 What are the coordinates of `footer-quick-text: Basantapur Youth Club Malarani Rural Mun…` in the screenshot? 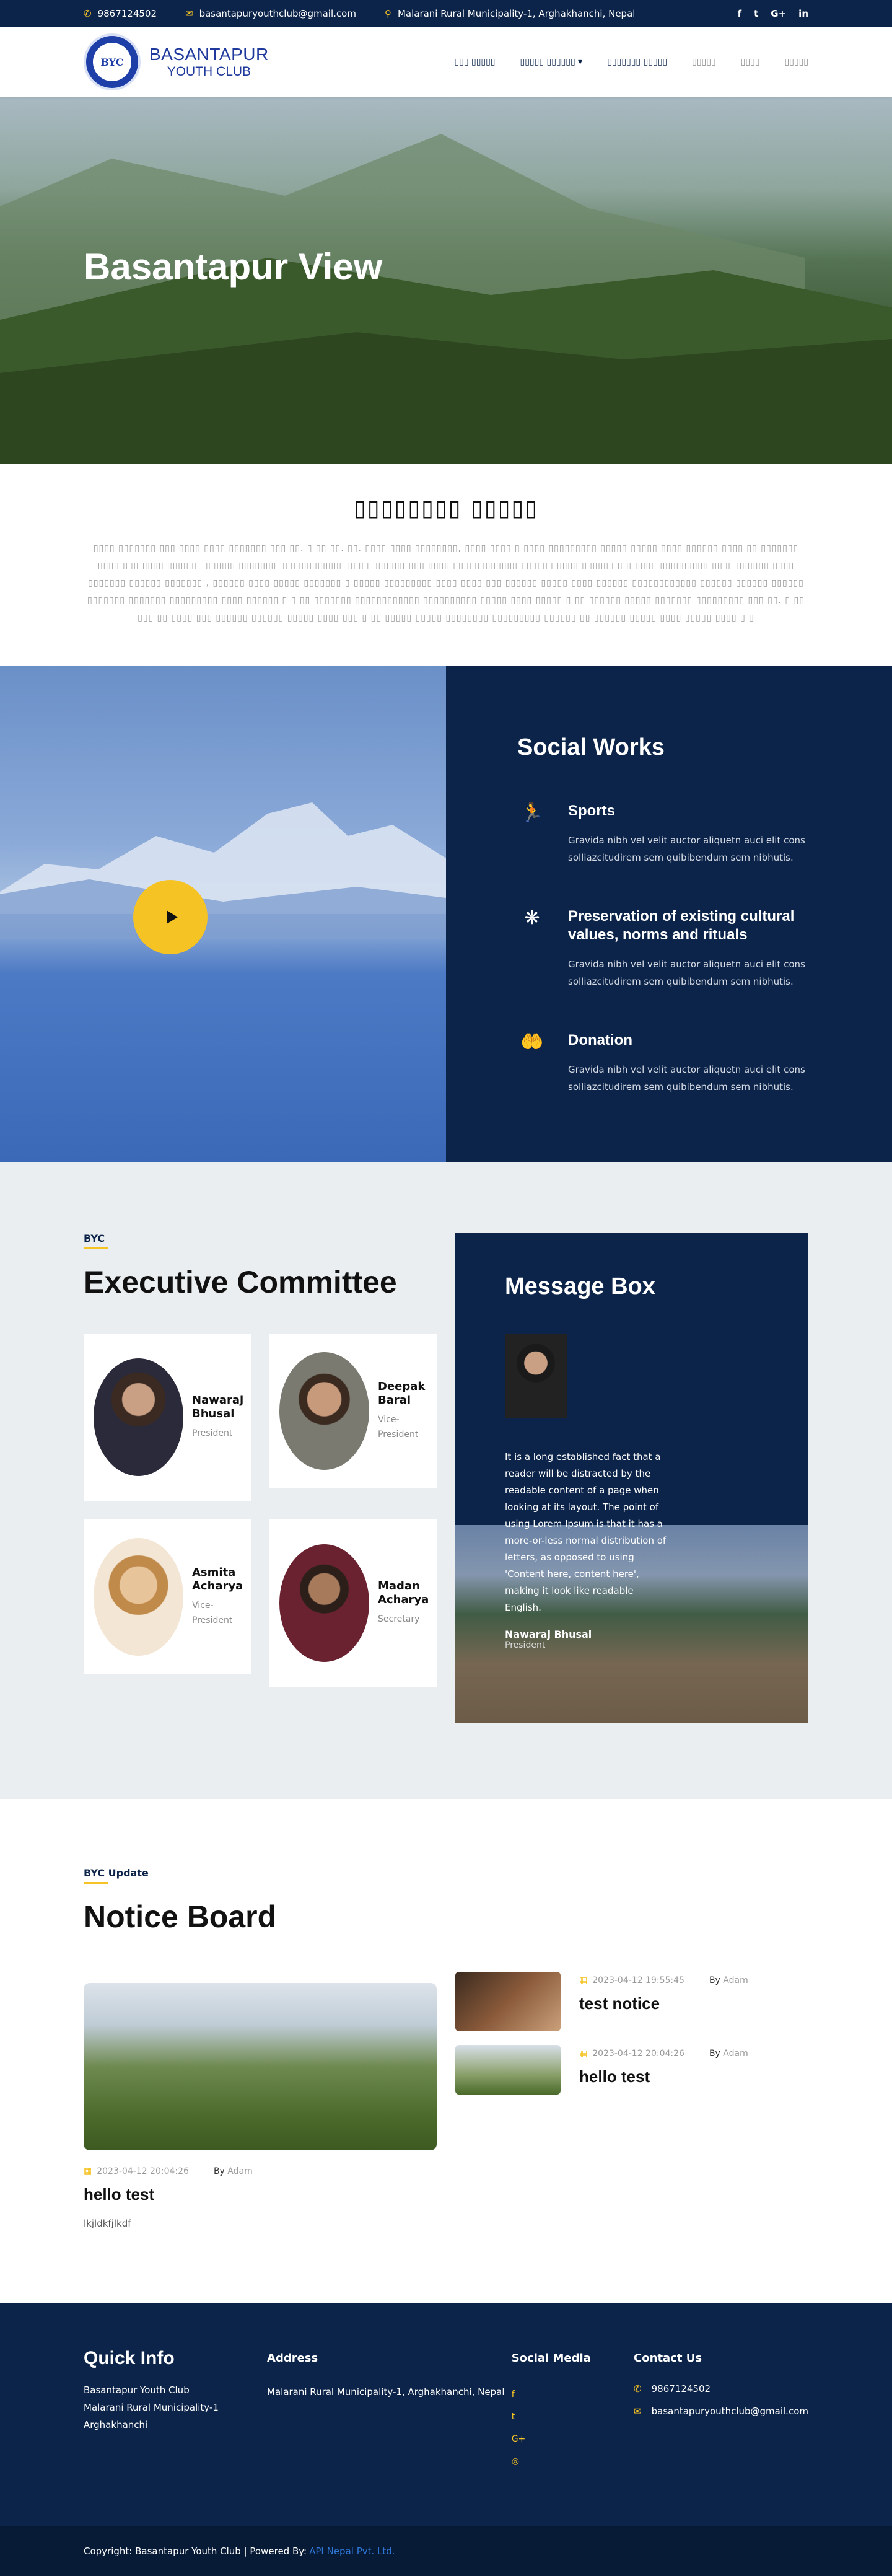 It's located at (151, 2407).